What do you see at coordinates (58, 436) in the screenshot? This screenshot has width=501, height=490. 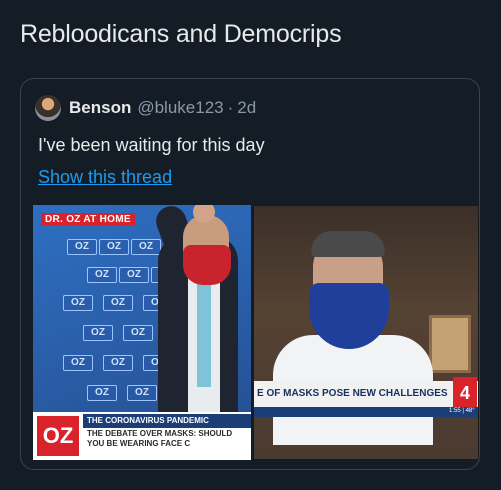 I see `oz-logo: OZ` at bounding box center [58, 436].